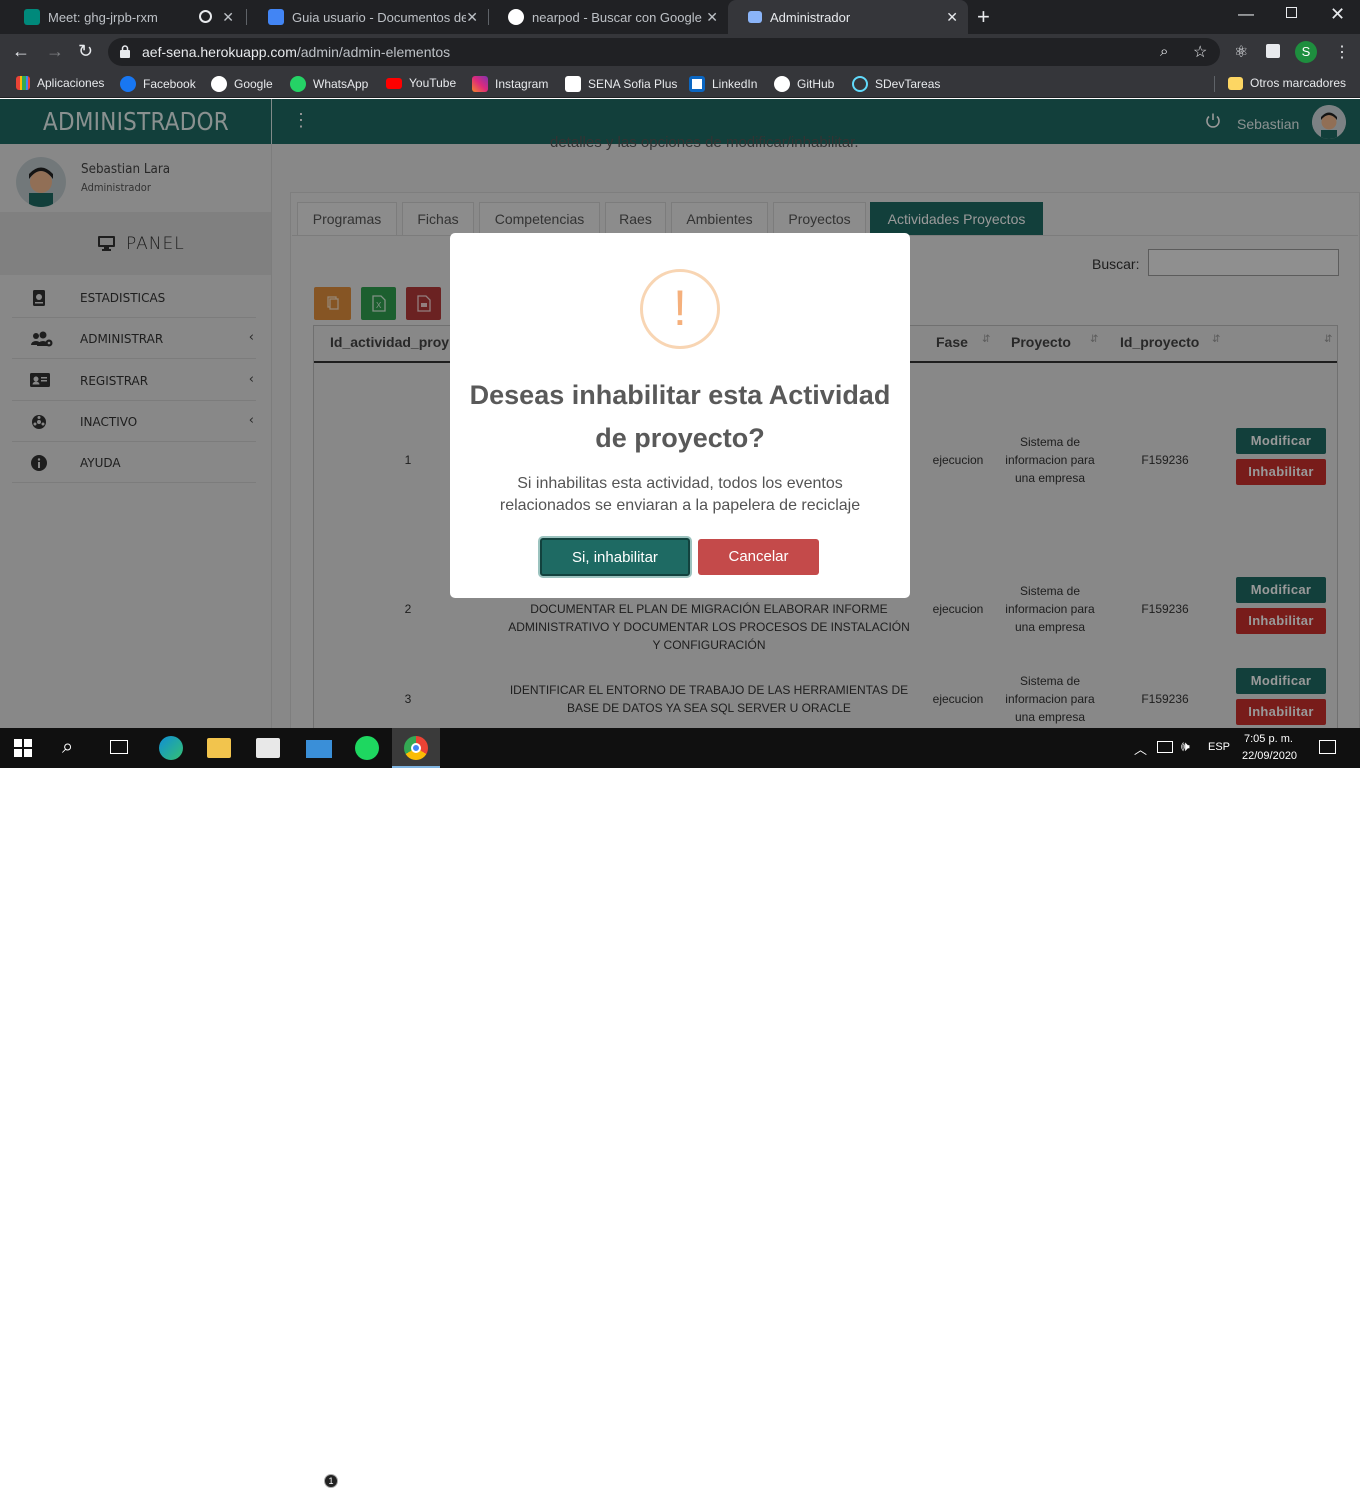 This screenshot has width=1360, height=1488. I want to click on bookmark-label: Facebook, so click(169, 84).